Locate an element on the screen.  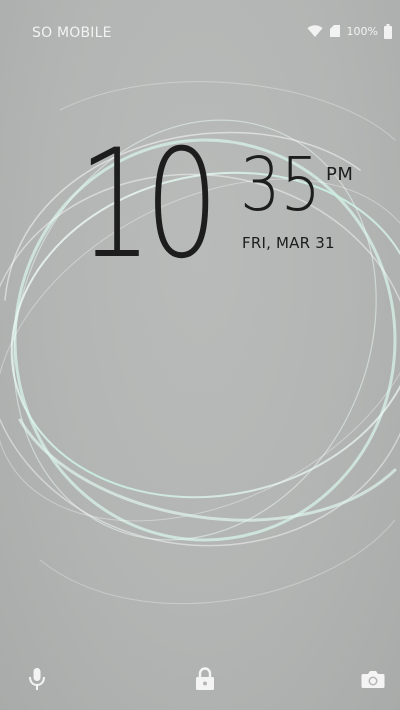
battery-percent: 100% is located at coordinates (362, 31).